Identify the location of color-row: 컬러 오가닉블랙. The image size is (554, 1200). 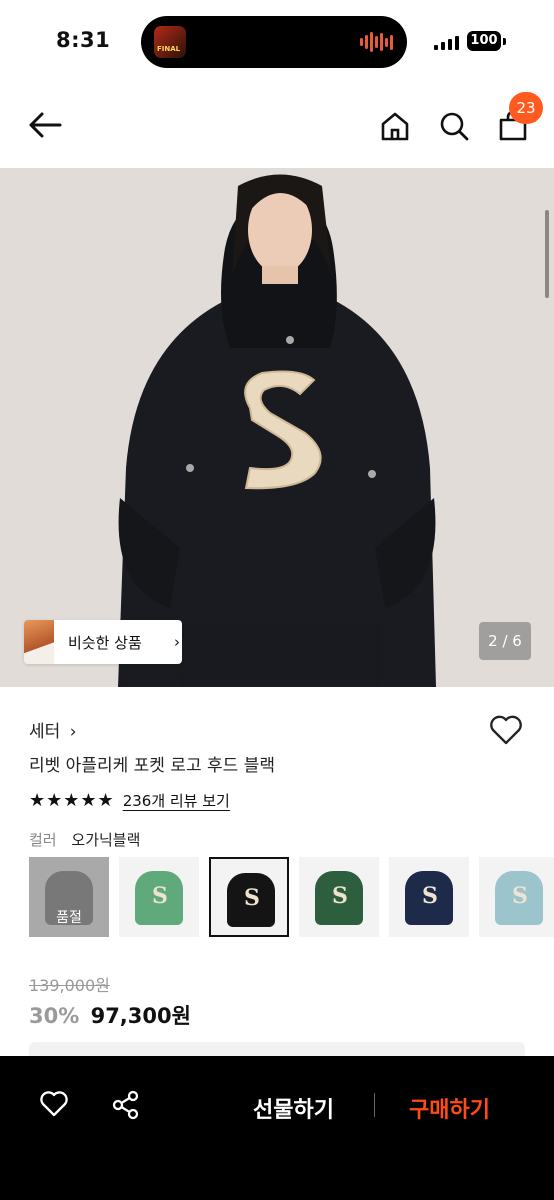
(84, 839).